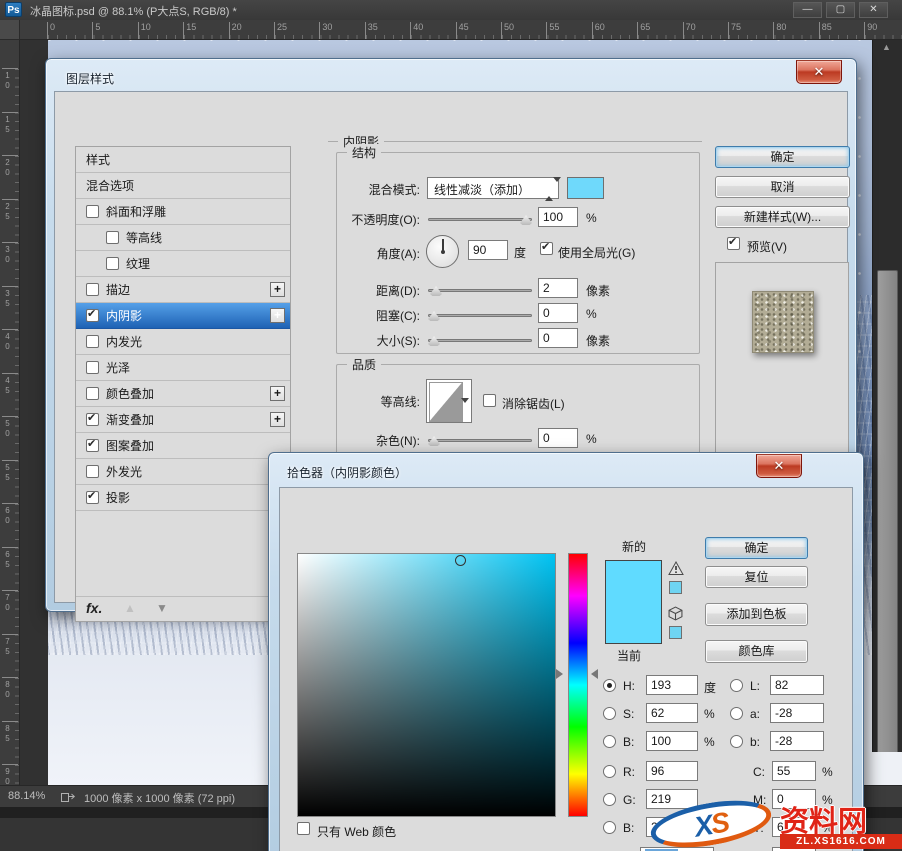 The width and height of the screenshot is (902, 851). What do you see at coordinates (782, 187) in the screenshot?
I see `cancel-button: 取消` at bounding box center [782, 187].